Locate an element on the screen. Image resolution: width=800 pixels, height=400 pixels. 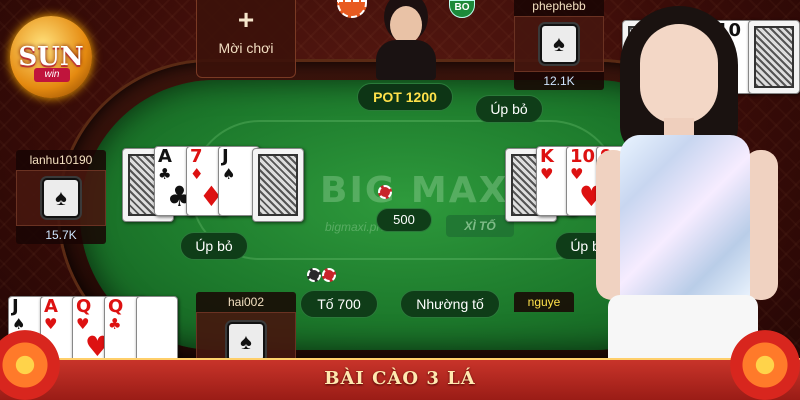
plus-icon: + is located at coordinates (246, 19).